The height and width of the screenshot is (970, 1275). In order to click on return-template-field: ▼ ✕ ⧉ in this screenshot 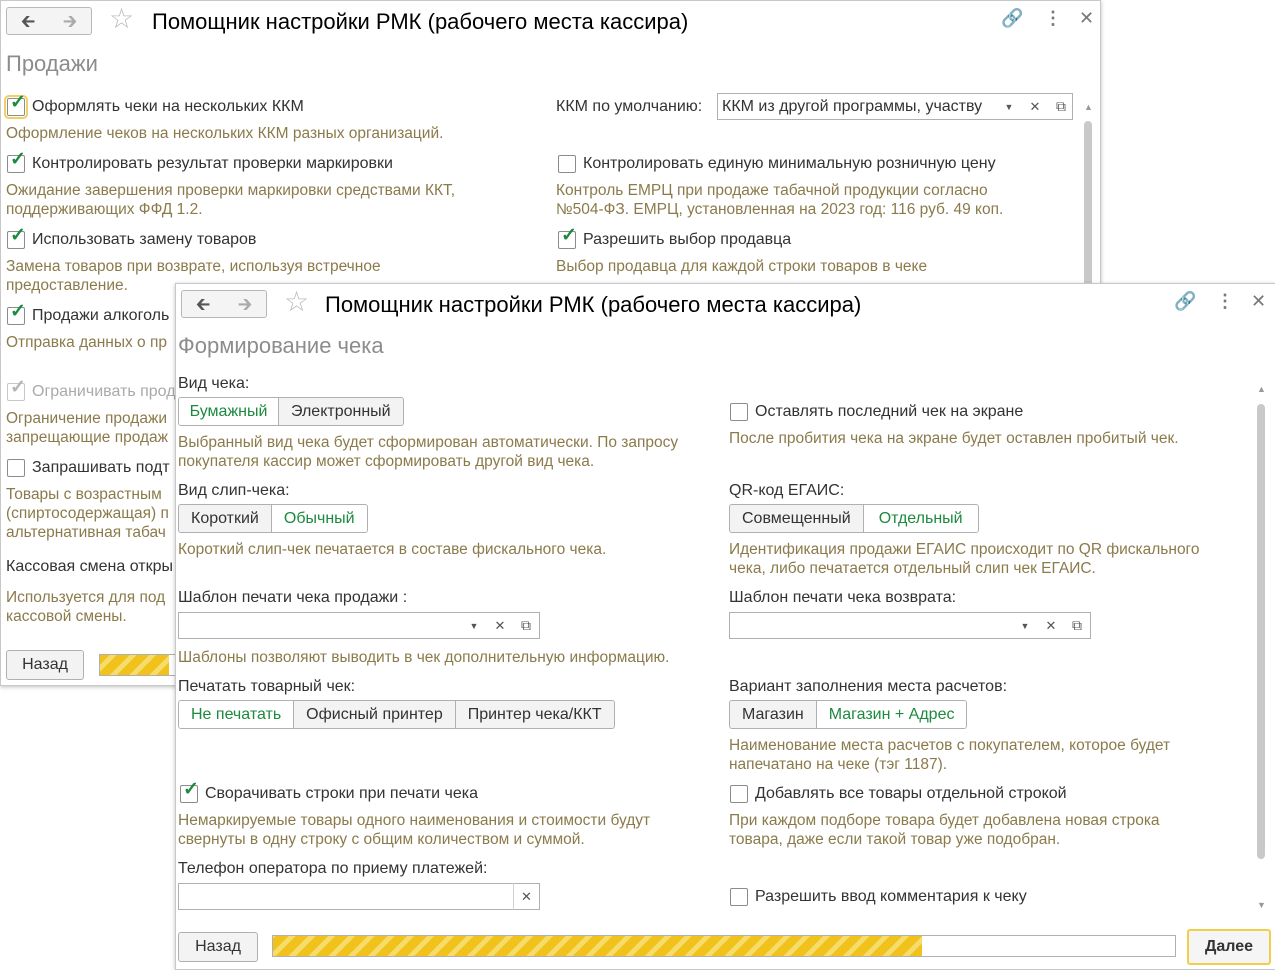, I will do `click(910, 625)`.